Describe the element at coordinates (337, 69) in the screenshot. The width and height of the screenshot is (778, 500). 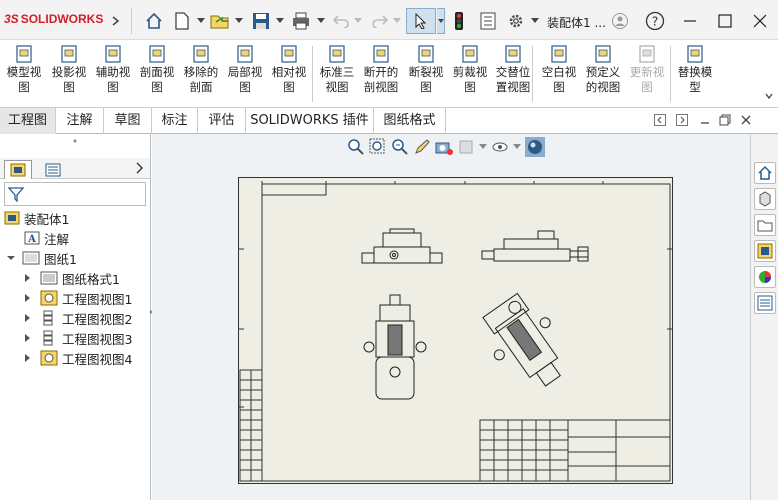
I see `standard-3-view-button: 标准三 视图` at that location.